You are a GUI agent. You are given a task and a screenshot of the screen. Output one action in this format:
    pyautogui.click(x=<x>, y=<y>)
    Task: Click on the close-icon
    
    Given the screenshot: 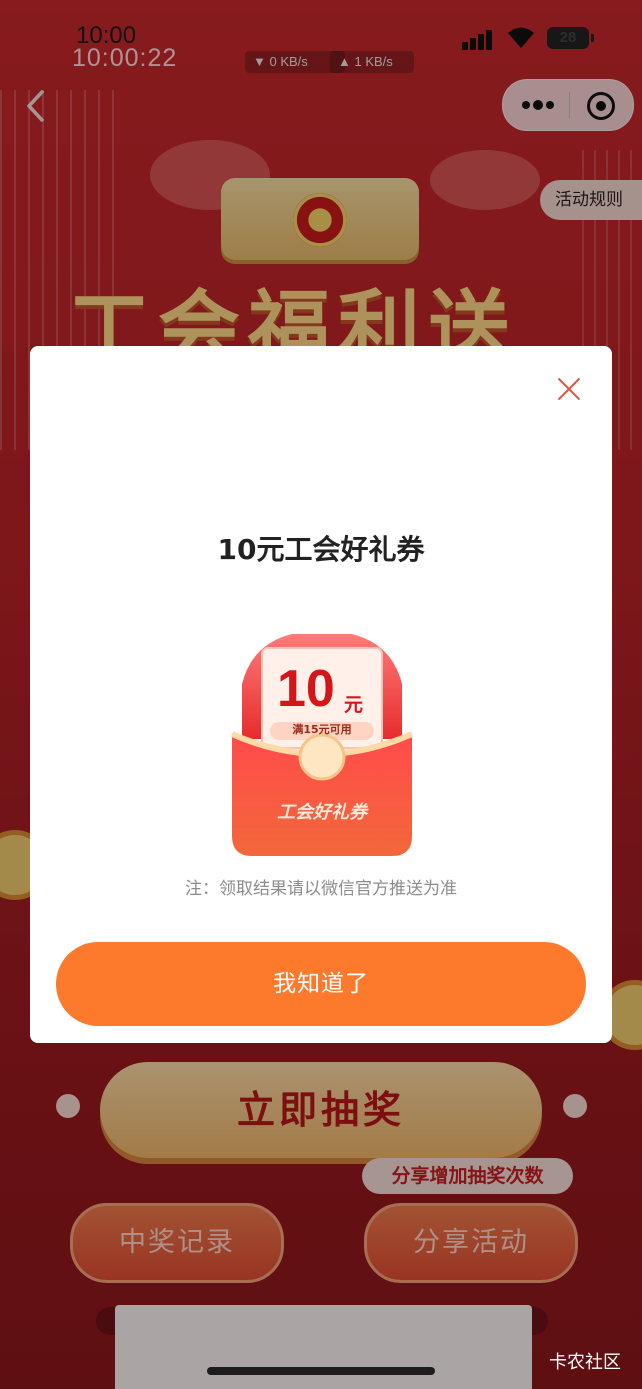 What is the action you would take?
    pyautogui.click(x=569, y=389)
    